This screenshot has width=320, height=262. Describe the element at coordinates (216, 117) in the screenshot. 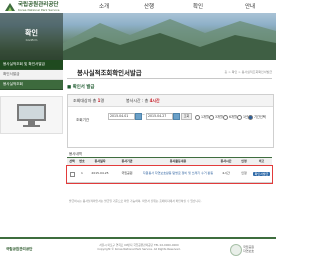

I see `radio-3m: 3개월` at that location.